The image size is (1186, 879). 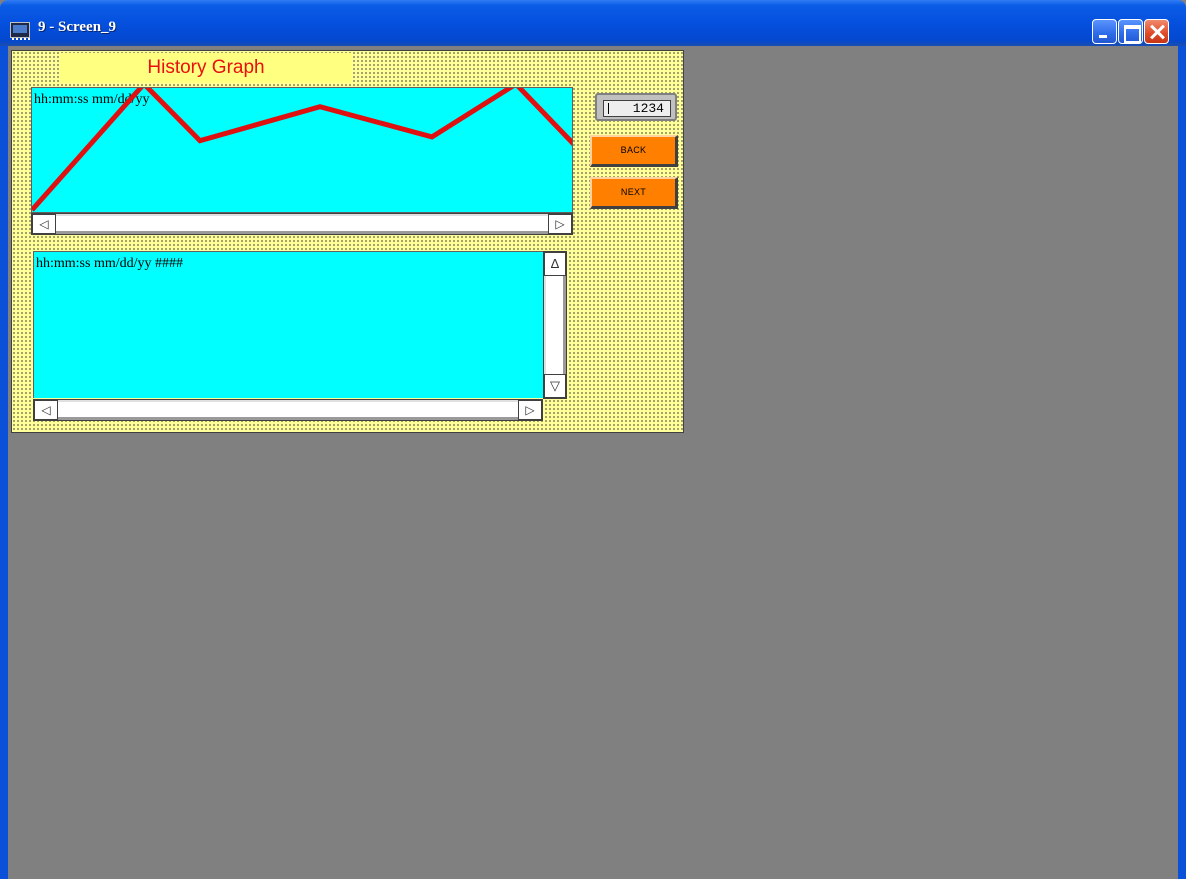 I want to click on counter-value: 1234, so click(x=637, y=108).